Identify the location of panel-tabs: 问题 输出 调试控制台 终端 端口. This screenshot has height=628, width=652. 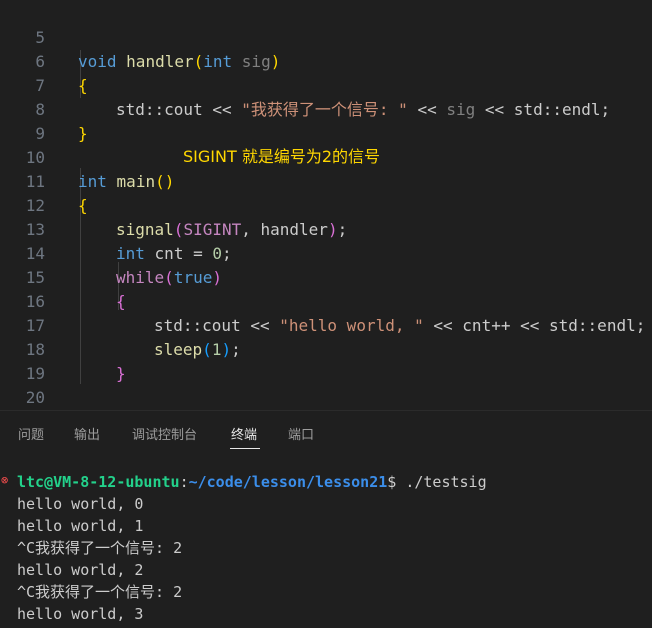
(326, 436).